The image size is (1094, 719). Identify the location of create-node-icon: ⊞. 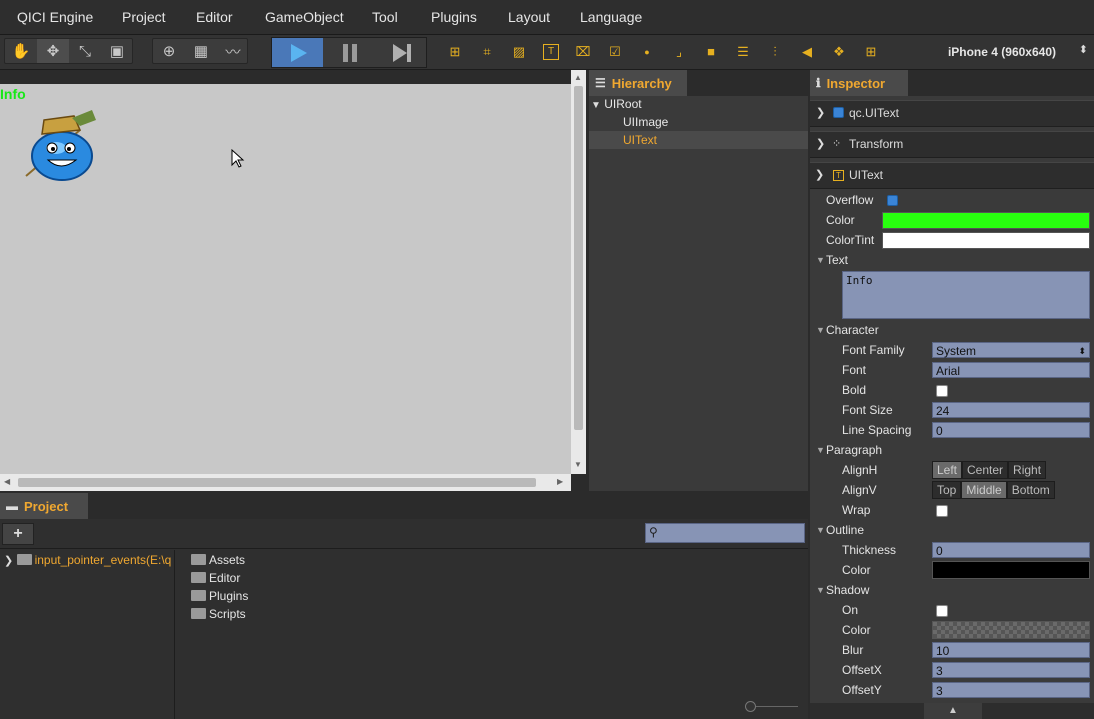
(455, 52).